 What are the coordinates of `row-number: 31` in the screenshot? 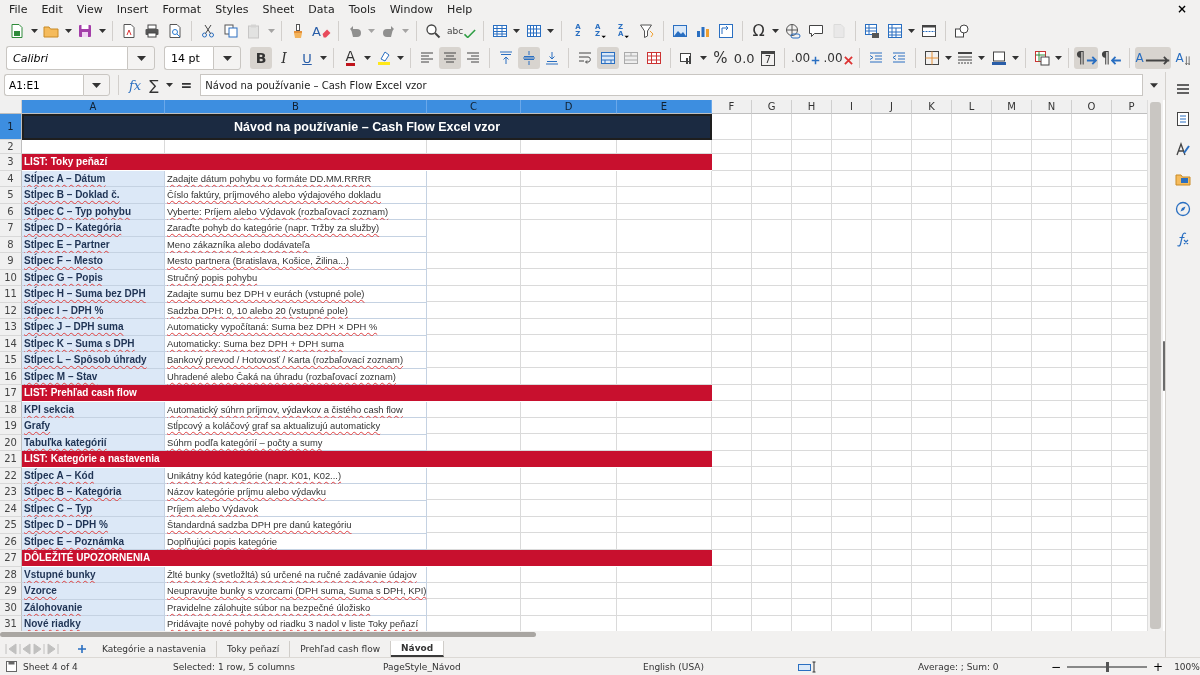 It's located at (11, 623).